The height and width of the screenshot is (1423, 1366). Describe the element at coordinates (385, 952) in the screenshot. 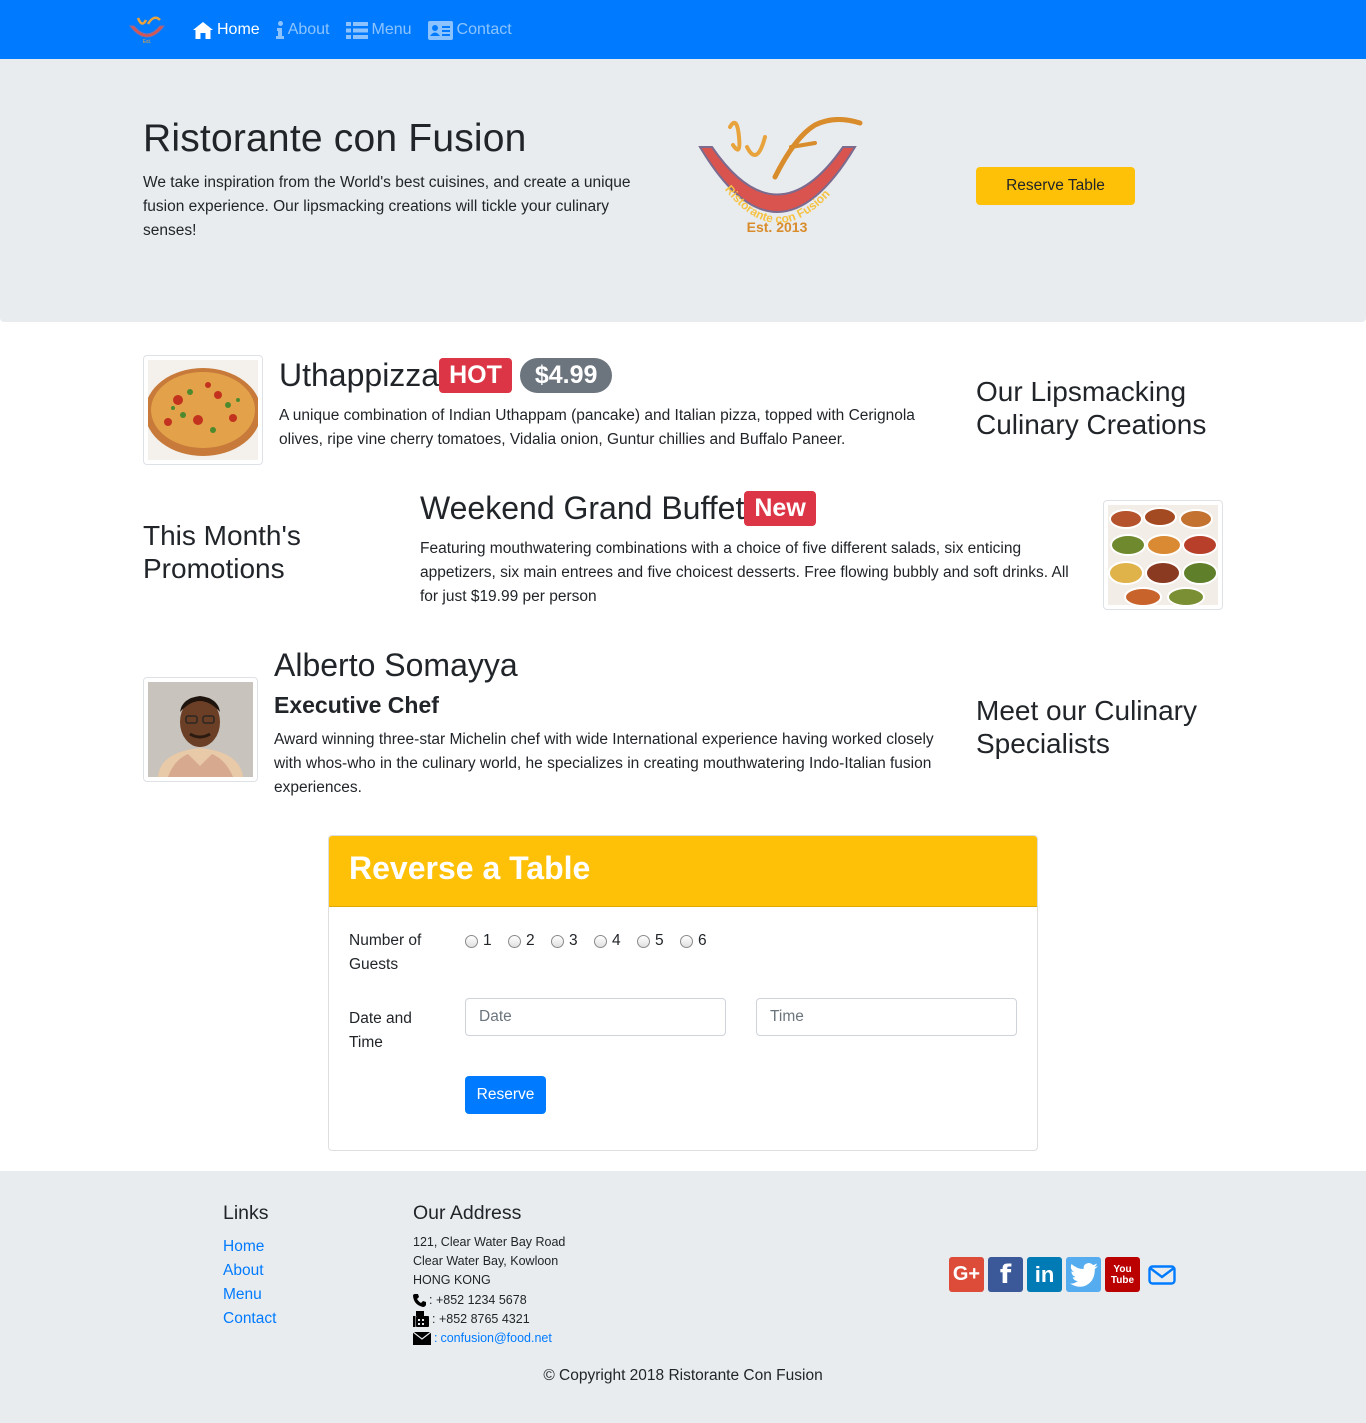

I see `guests-label: Number of Guests` at that location.